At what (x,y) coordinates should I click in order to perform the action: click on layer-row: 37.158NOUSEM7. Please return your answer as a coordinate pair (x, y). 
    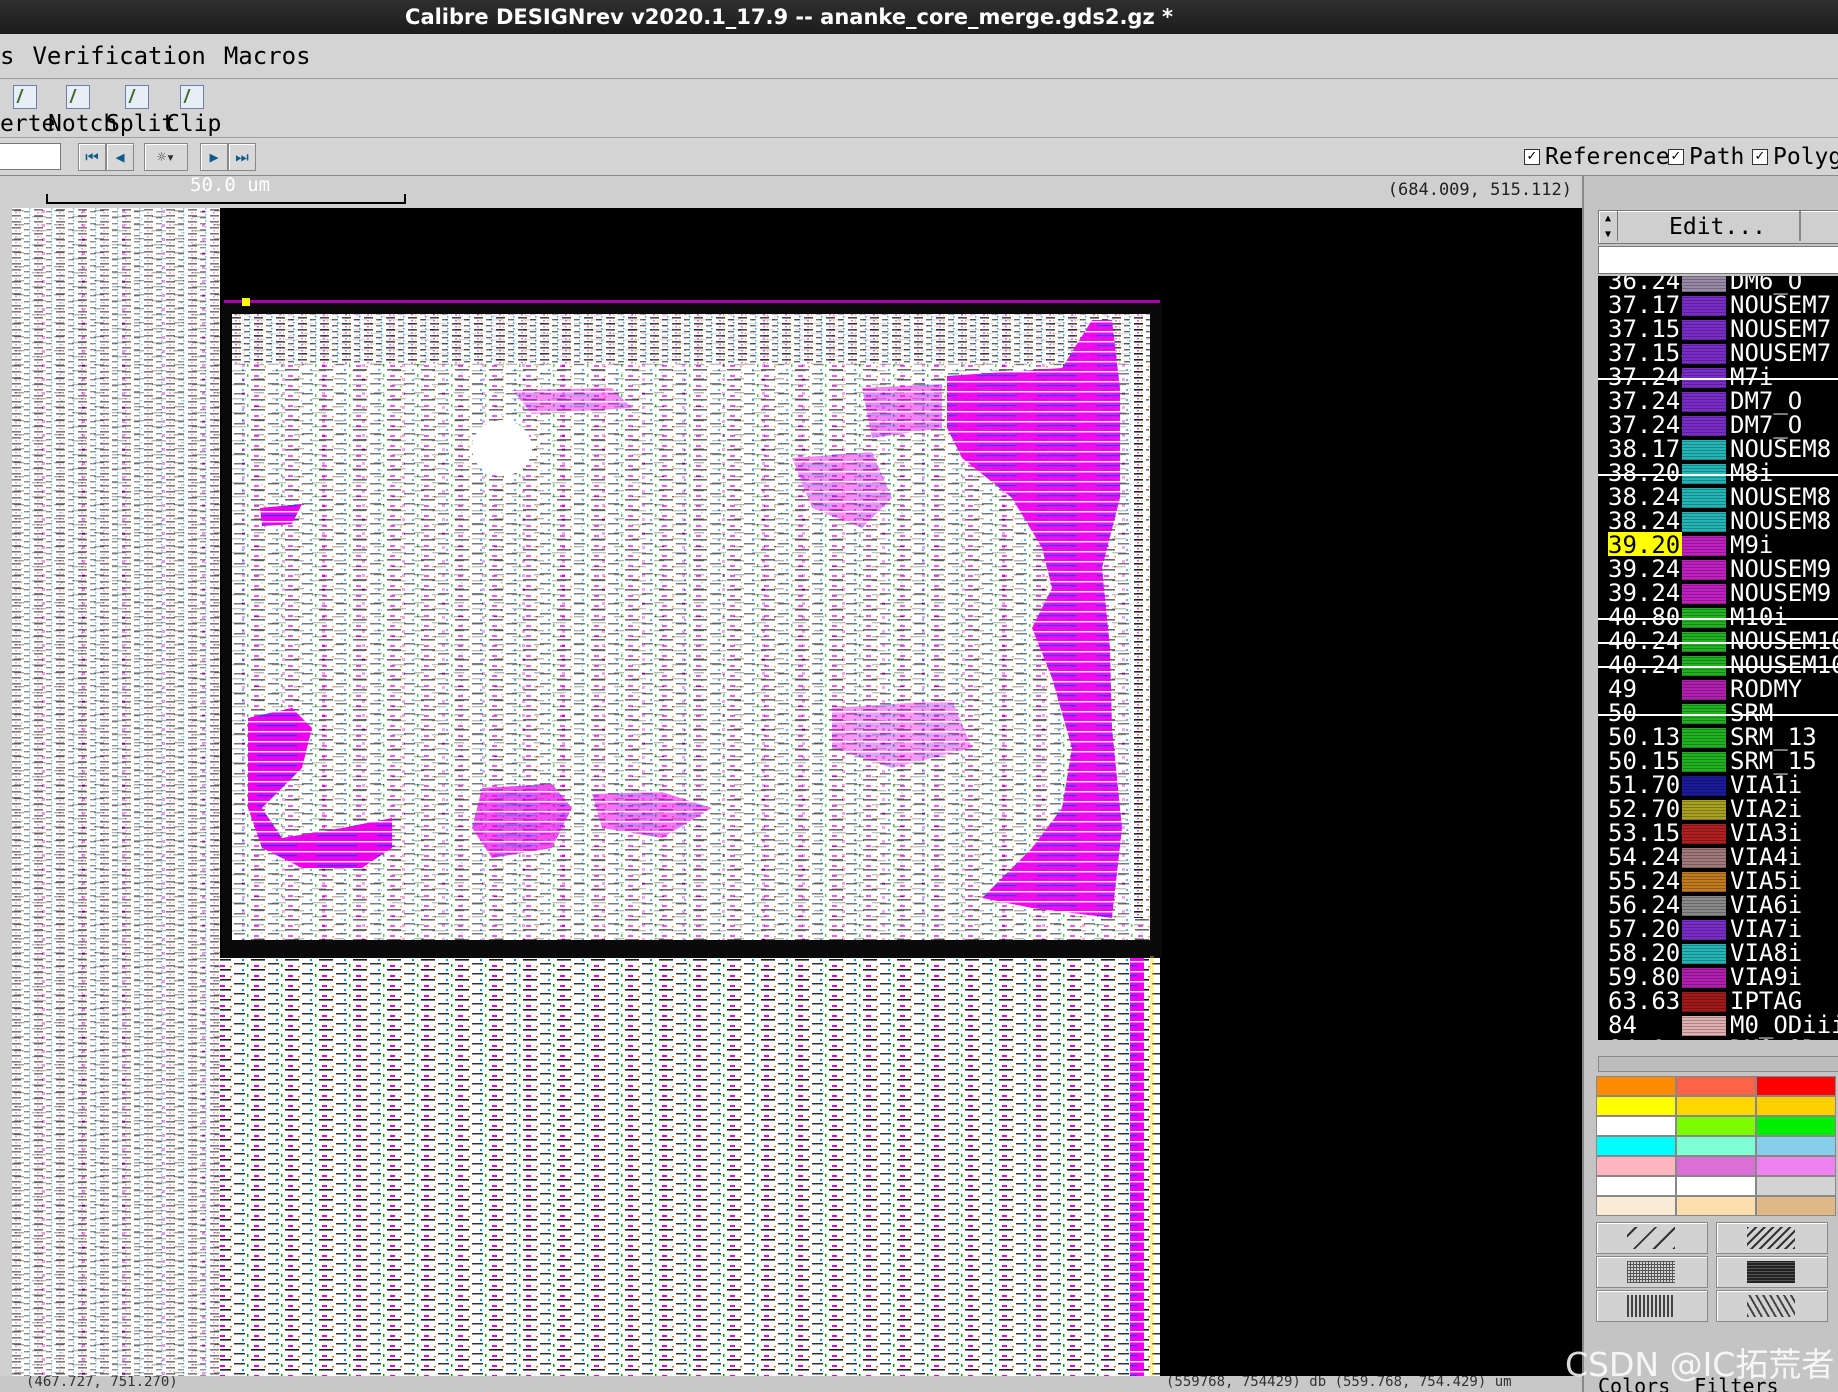
    Looking at the image, I should click on (1718, 353).